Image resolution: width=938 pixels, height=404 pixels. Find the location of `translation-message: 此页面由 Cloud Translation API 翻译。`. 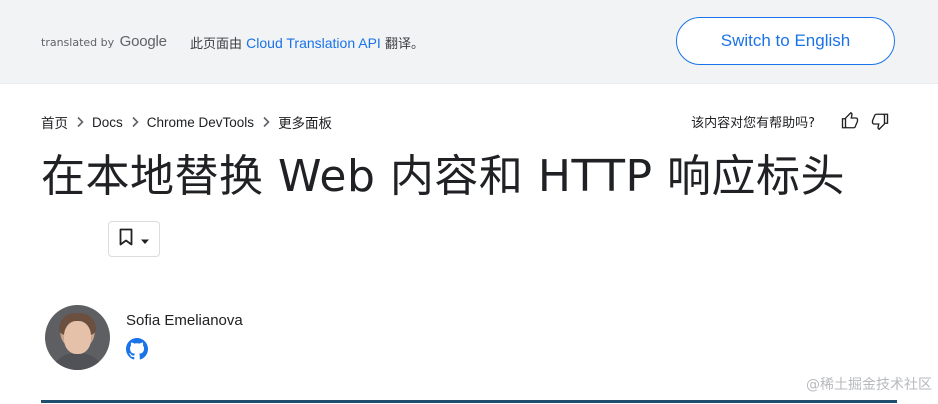

translation-message: 此页面由 Cloud Translation API 翻译。 is located at coordinates (307, 42).